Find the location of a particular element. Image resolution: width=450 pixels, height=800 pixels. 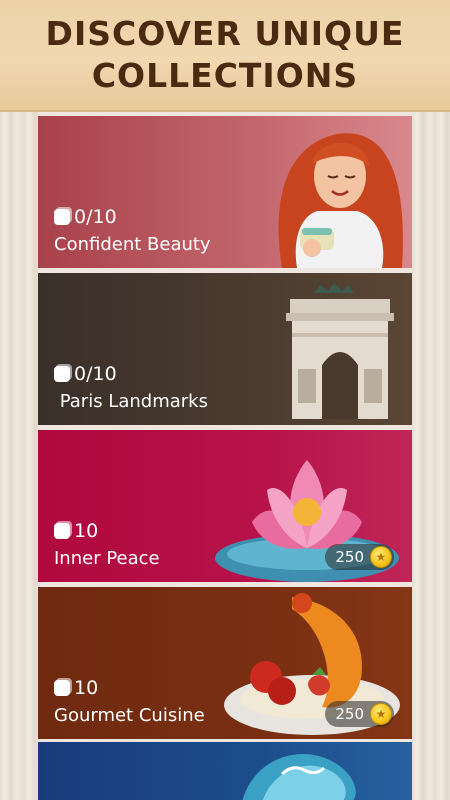

wood-panel-left is located at coordinates (19, 456).